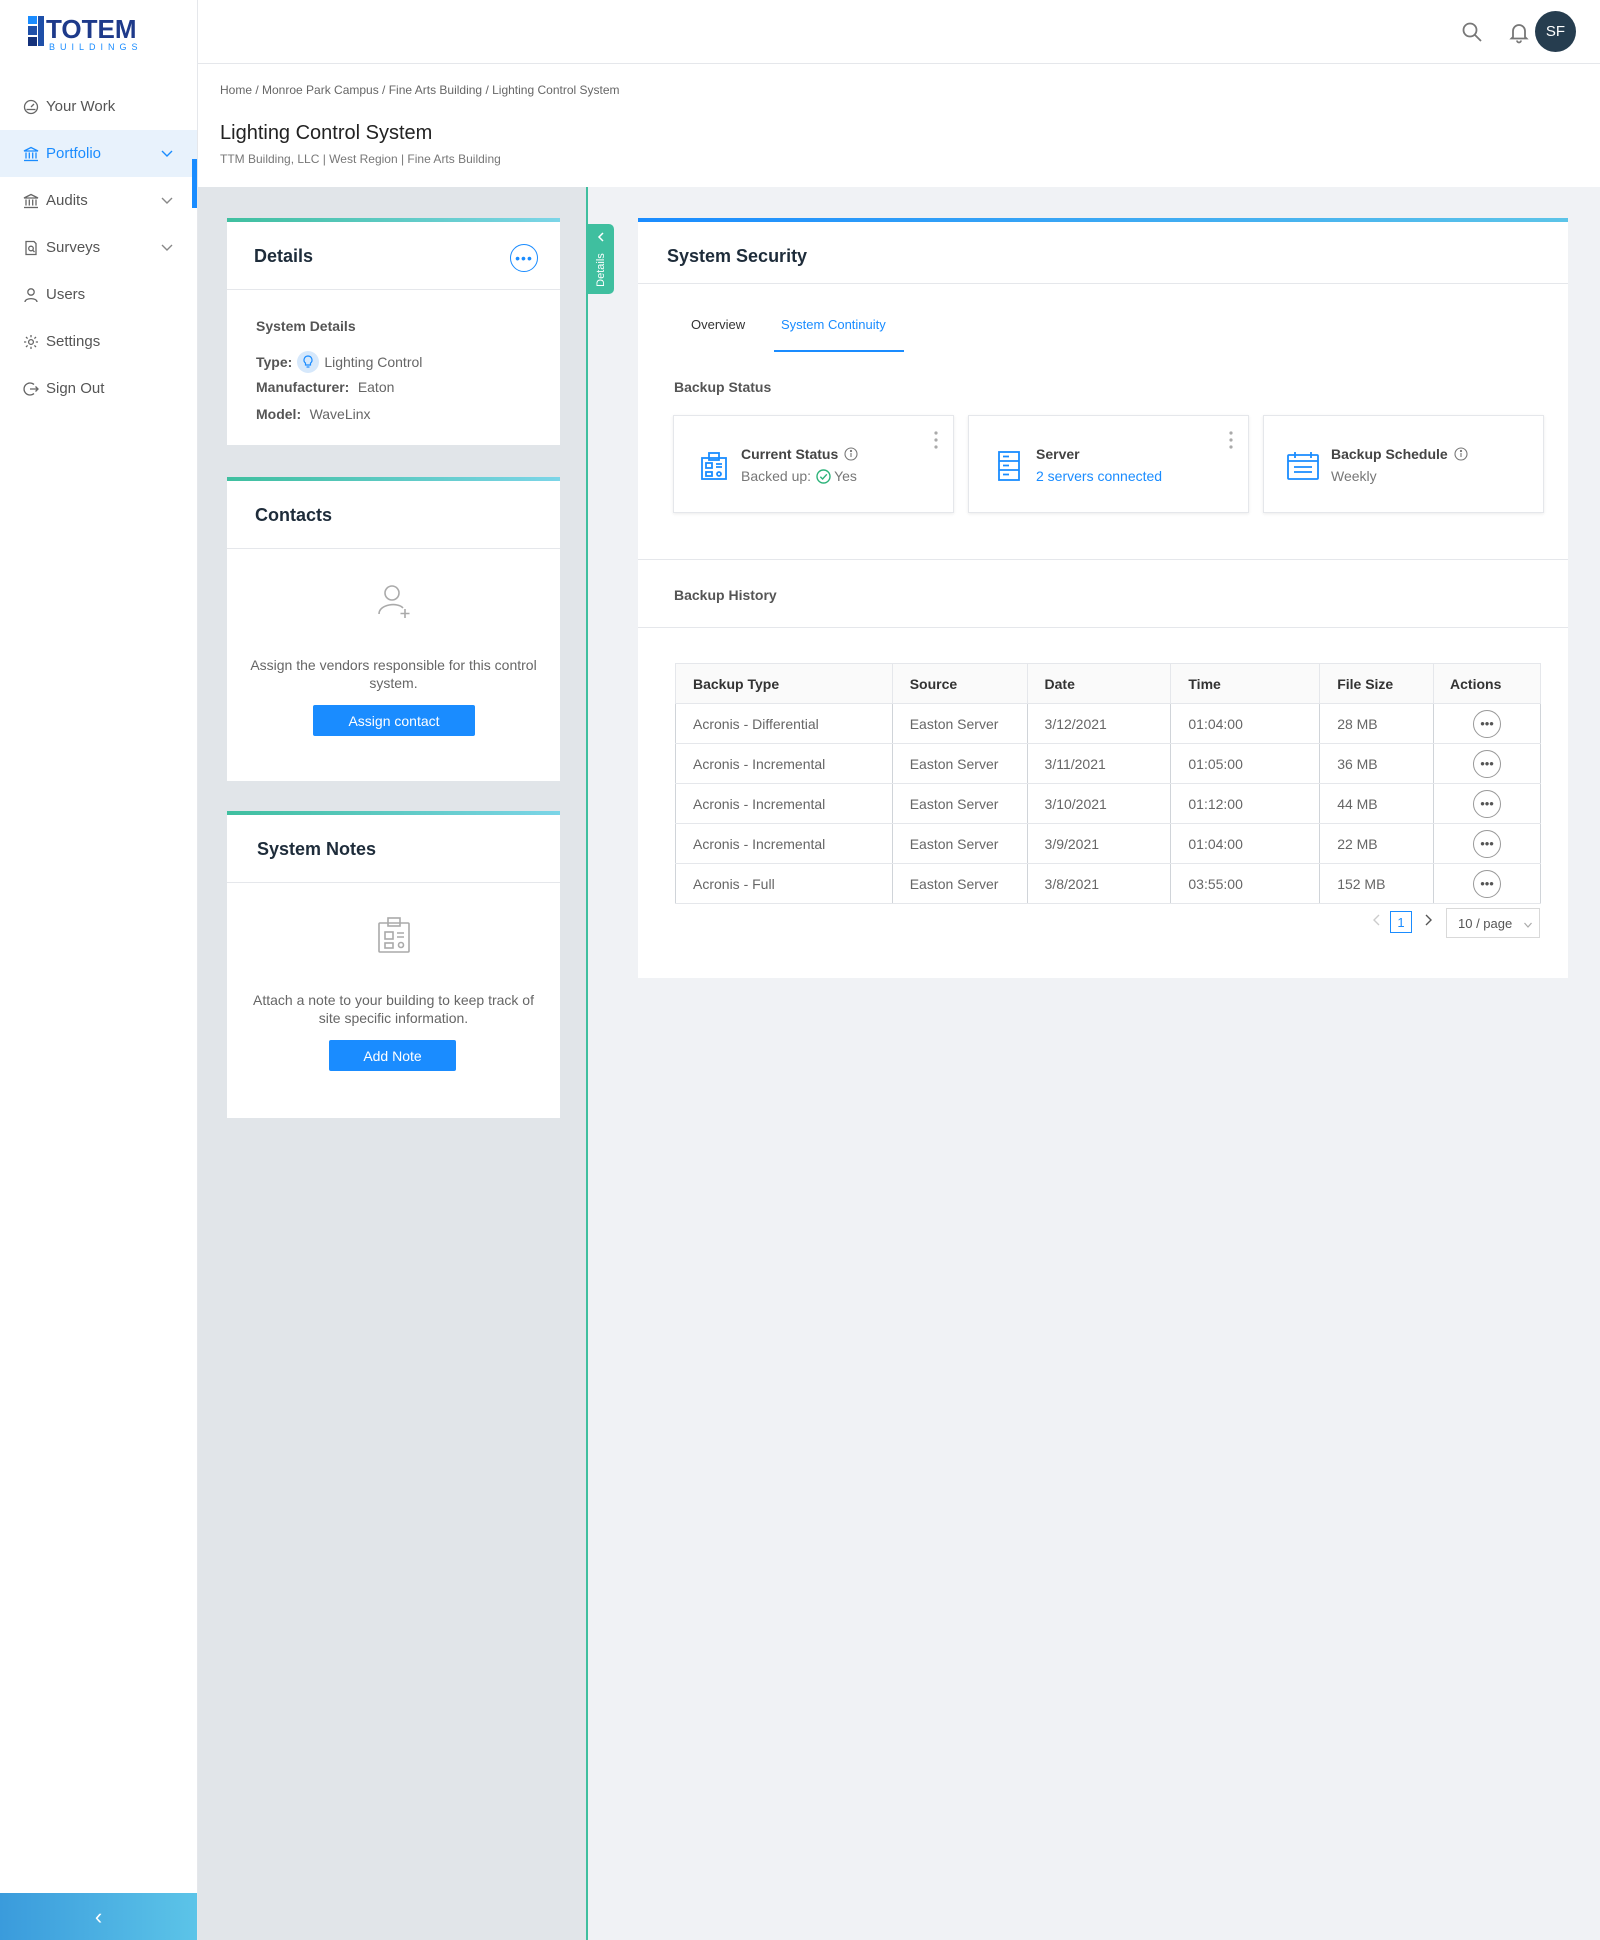  What do you see at coordinates (393, 515) in the screenshot?
I see `card-header: Contacts` at bounding box center [393, 515].